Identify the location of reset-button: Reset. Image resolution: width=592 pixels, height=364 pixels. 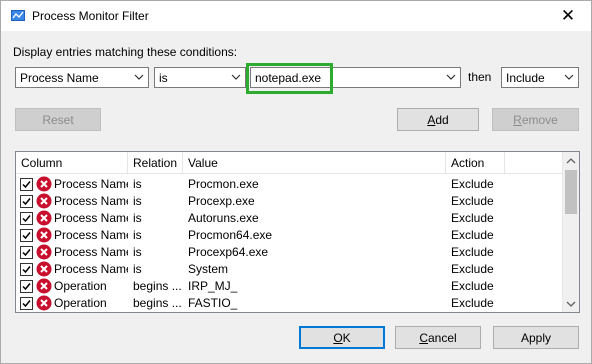
(58, 119).